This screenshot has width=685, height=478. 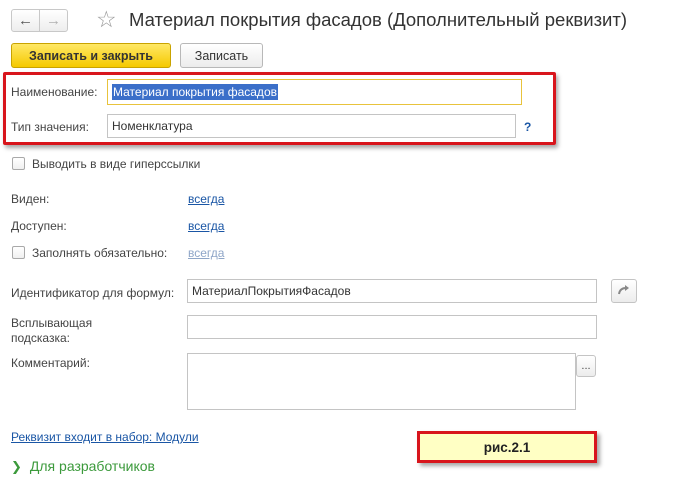 What do you see at coordinates (18, 252) in the screenshot?
I see `required-checkbox` at bounding box center [18, 252].